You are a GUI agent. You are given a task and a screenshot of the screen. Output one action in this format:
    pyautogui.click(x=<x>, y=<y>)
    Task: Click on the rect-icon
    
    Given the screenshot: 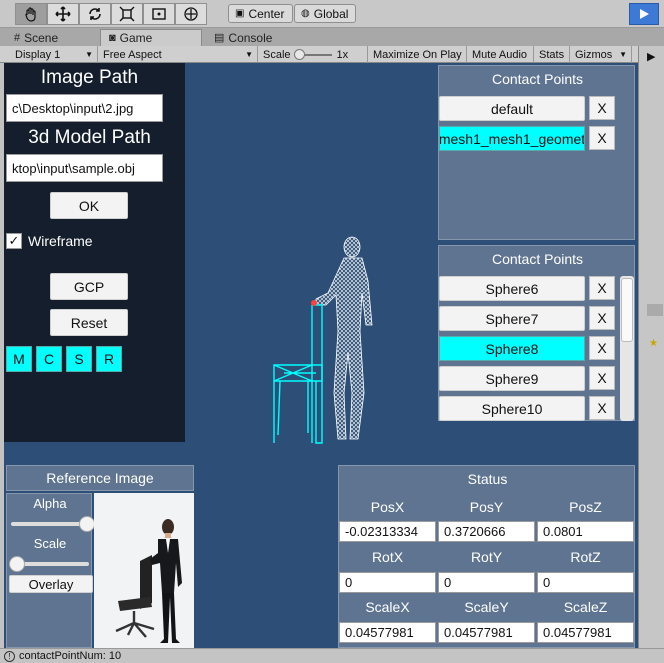 What is the action you would take?
    pyautogui.click(x=159, y=14)
    